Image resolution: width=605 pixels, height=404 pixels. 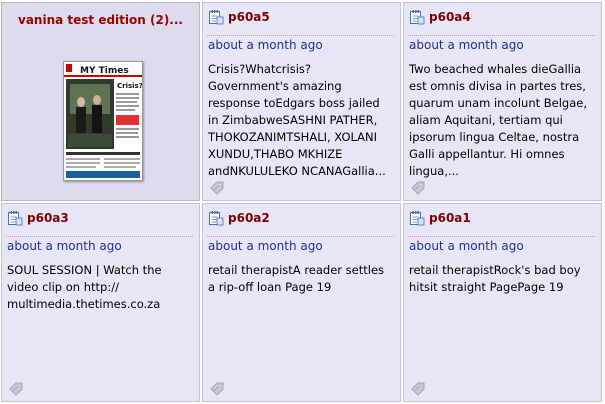 What do you see at coordinates (450, 218) in the screenshot?
I see `page-title: p60a1` at bounding box center [450, 218].